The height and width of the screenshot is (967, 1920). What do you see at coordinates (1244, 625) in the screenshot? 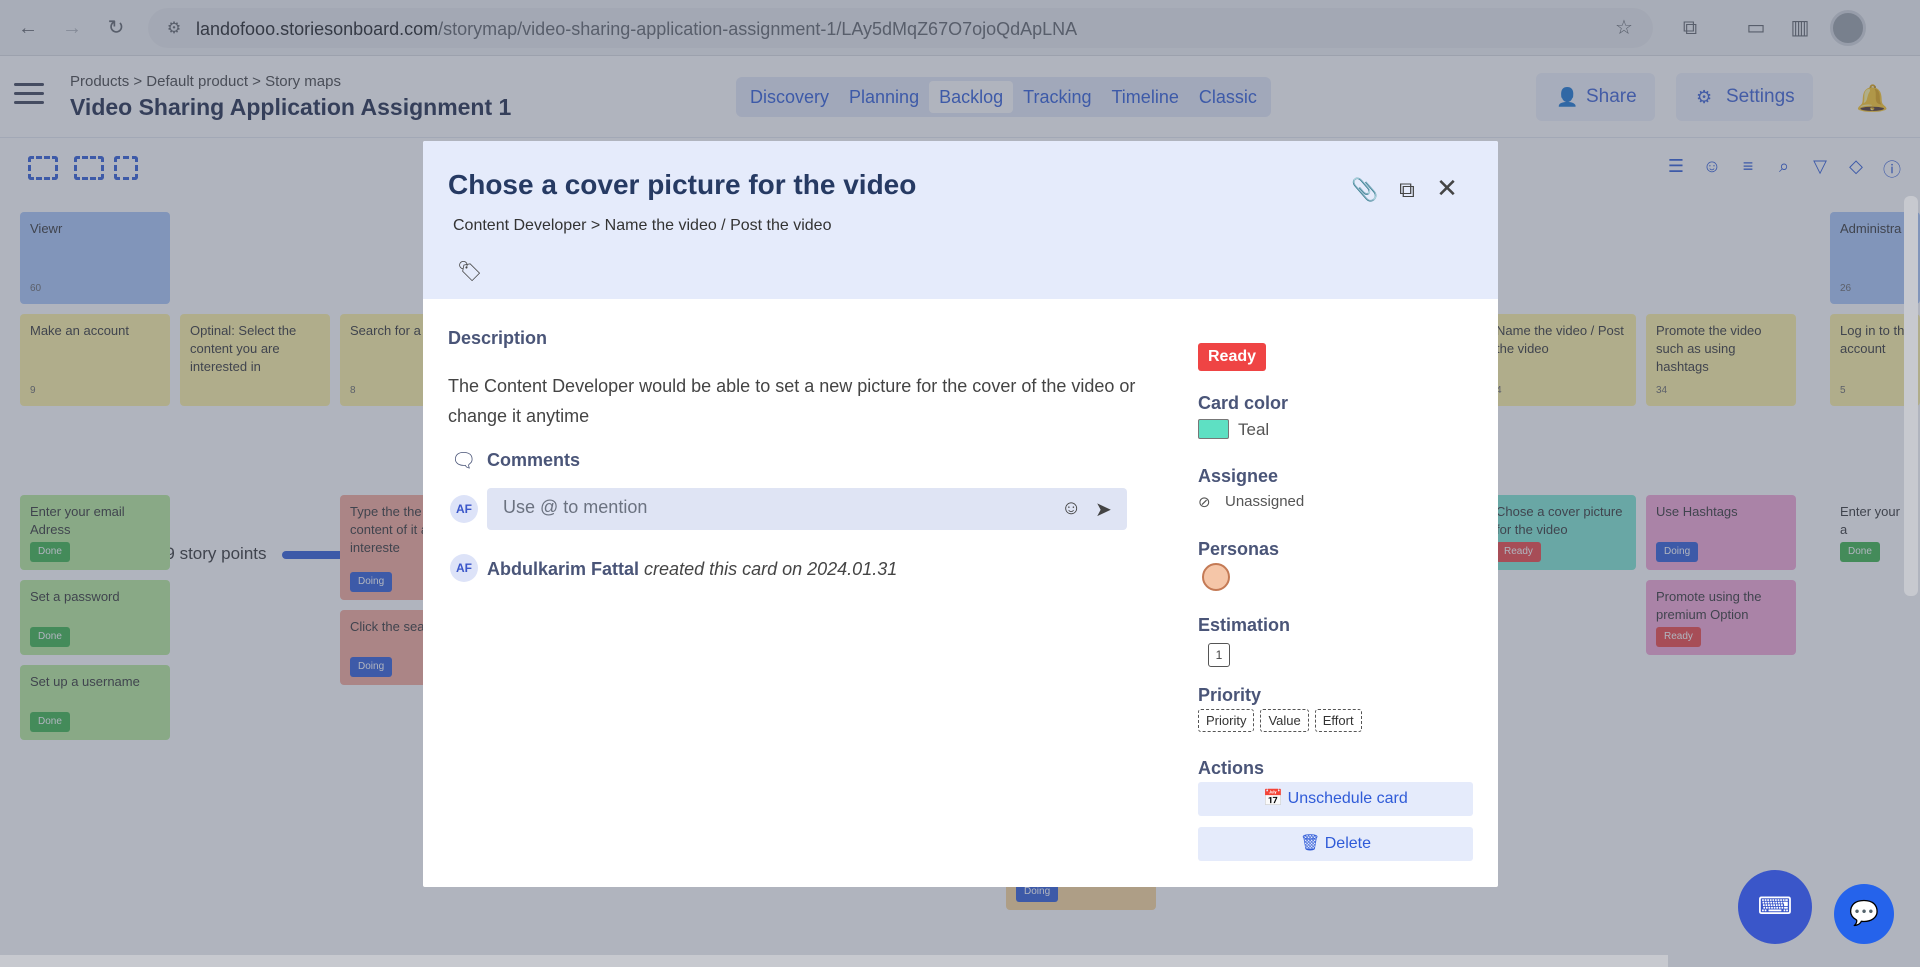
I see `estimation-heading: Estimation` at bounding box center [1244, 625].